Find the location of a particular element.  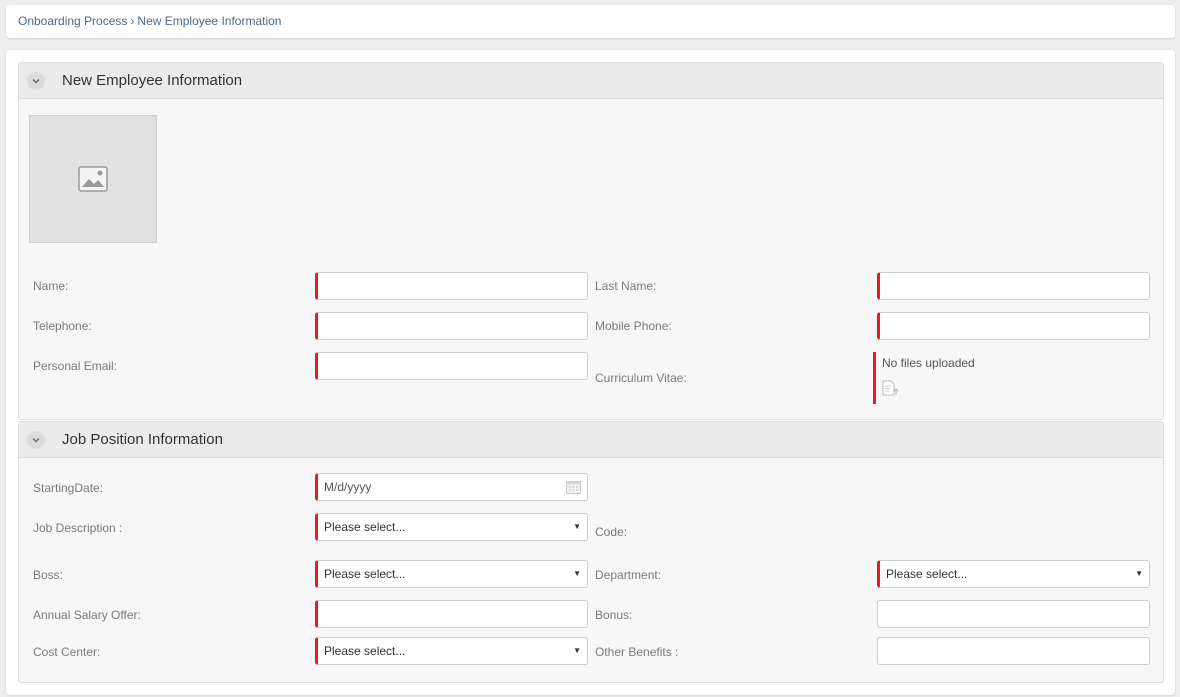

boss-select: Please select... ▼ is located at coordinates (451, 574).